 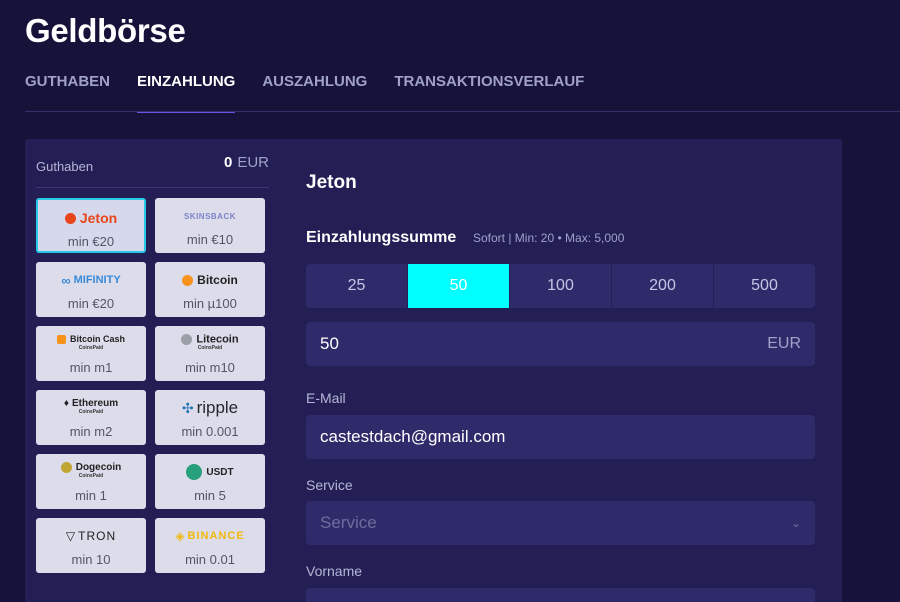 I want to click on binance-icon: ◈, so click(x=180, y=536).